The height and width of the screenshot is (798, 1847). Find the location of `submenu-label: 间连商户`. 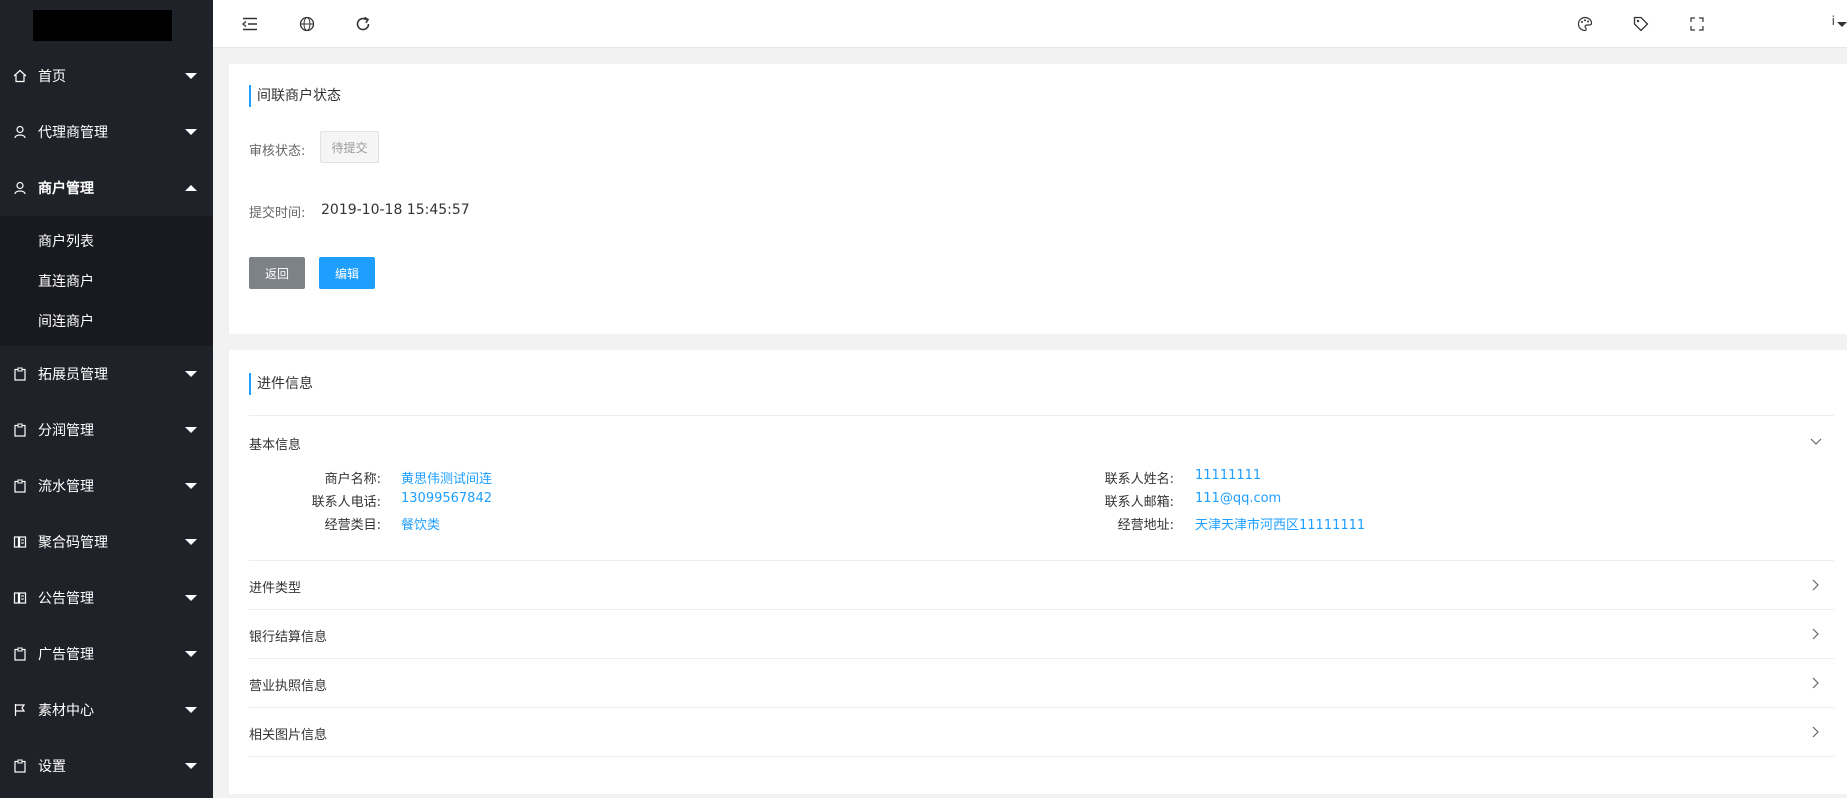

submenu-label: 间连商户 is located at coordinates (66, 322).